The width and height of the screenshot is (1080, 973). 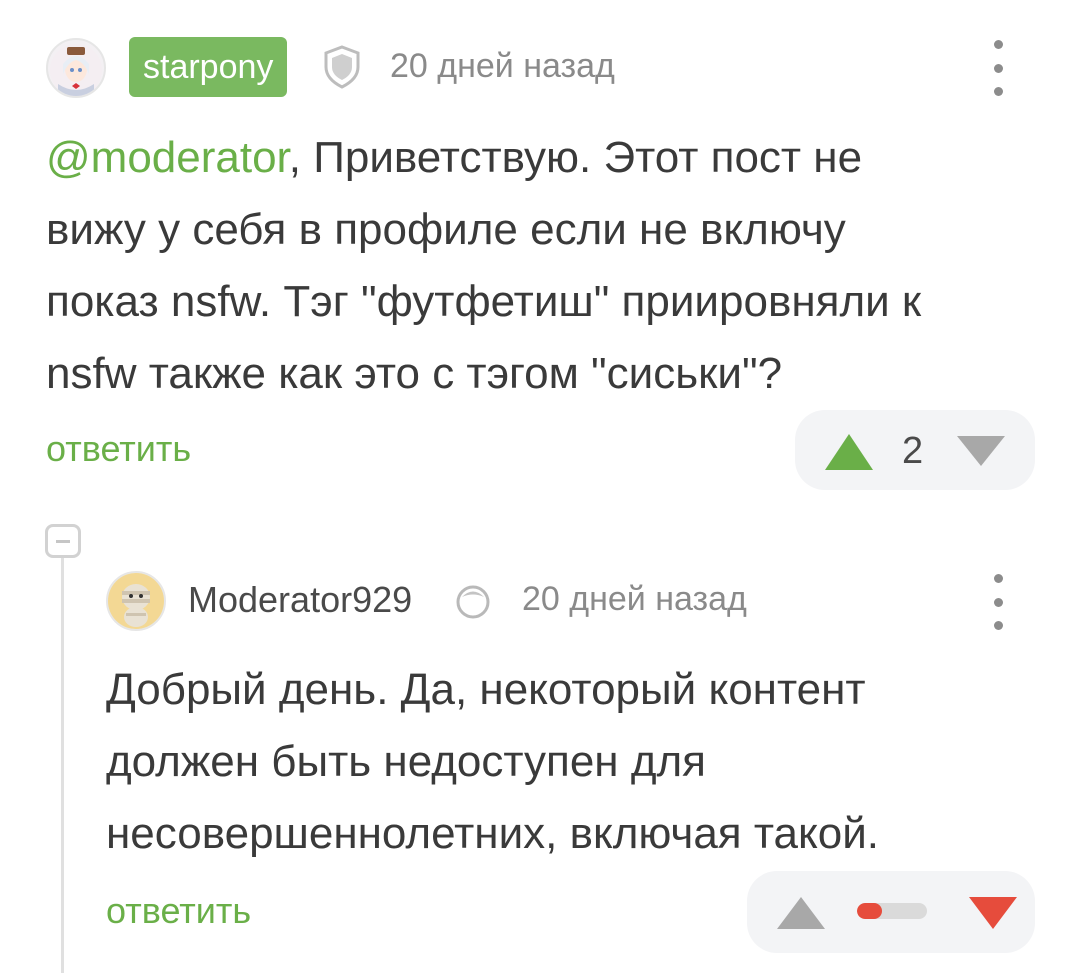 I want to click on comment-line-1: @moderator, Приветствую. Этот пост не, so click(x=454, y=157).